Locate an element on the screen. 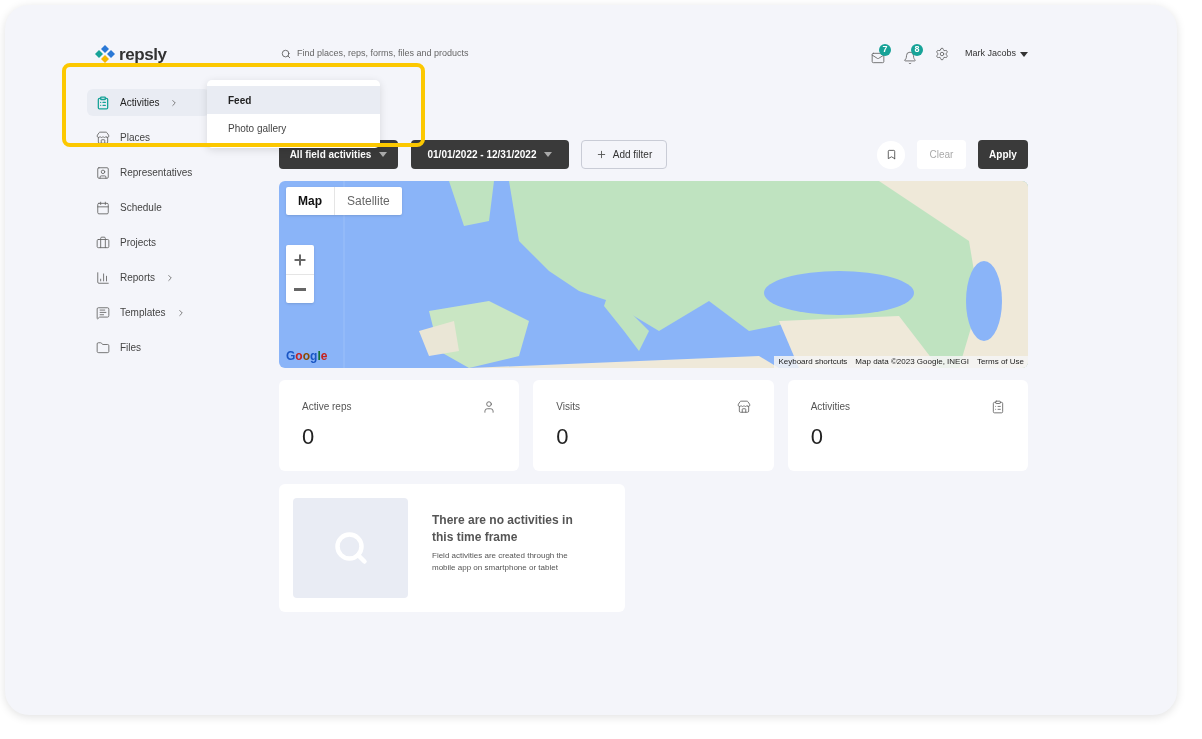  sidebar-item: Schedule is located at coordinates (148, 207).